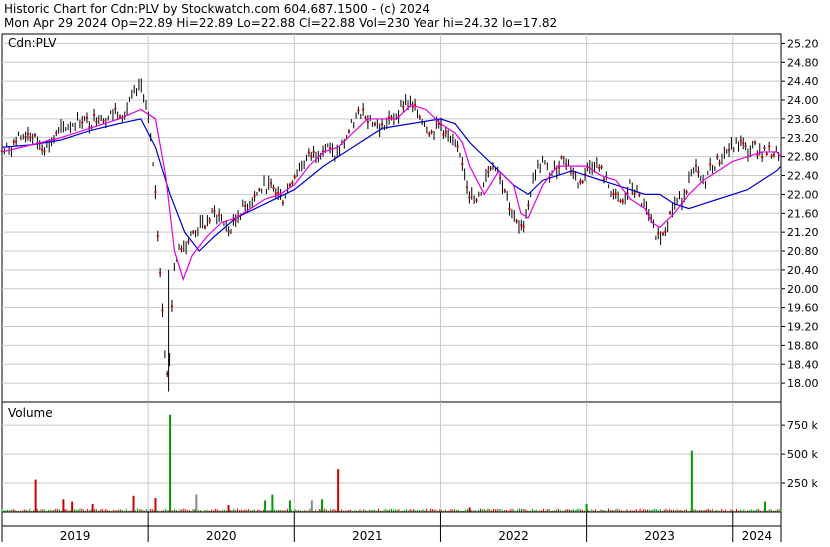  What do you see at coordinates (803, 100) in the screenshot?
I see `price-tick-label: 24.00` at bounding box center [803, 100].